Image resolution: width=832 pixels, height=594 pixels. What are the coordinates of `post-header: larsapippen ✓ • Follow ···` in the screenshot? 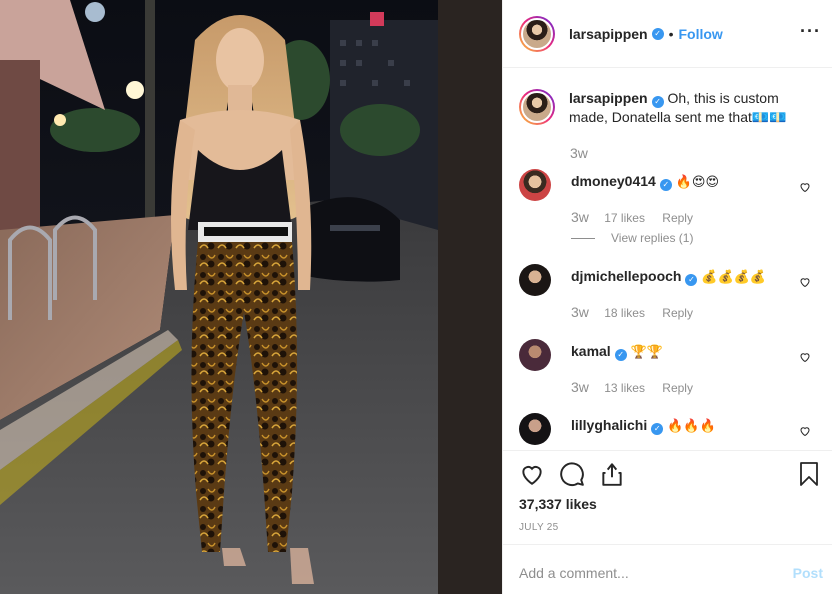 It's located at (667, 34).